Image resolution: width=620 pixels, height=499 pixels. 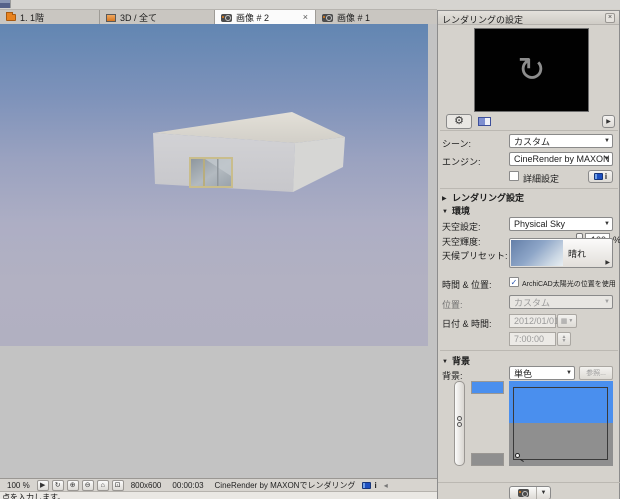 I want to click on folder-icon, so click(x=11, y=16).